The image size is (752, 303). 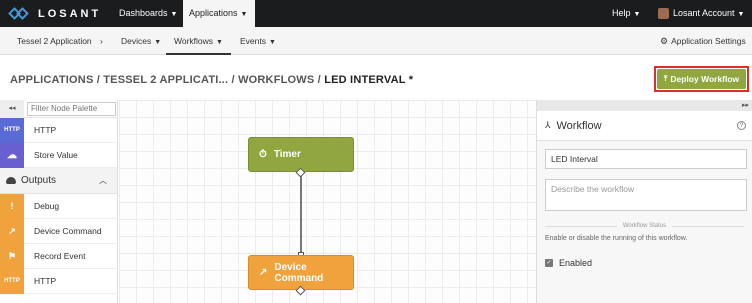 What do you see at coordinates (646, 159) in the screenshot?
I see `workflow-name-input: LED Interval` at bounding box center [646, 159].